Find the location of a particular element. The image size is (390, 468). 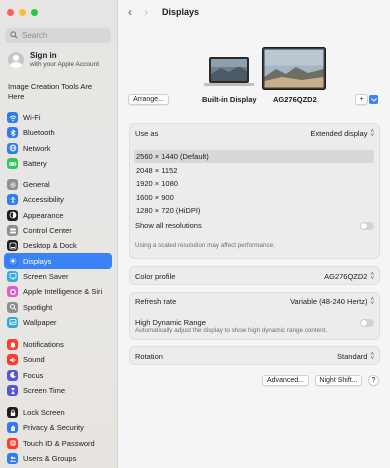

resolution-option: 1600 × 900 is located at coordinates (254, 197).